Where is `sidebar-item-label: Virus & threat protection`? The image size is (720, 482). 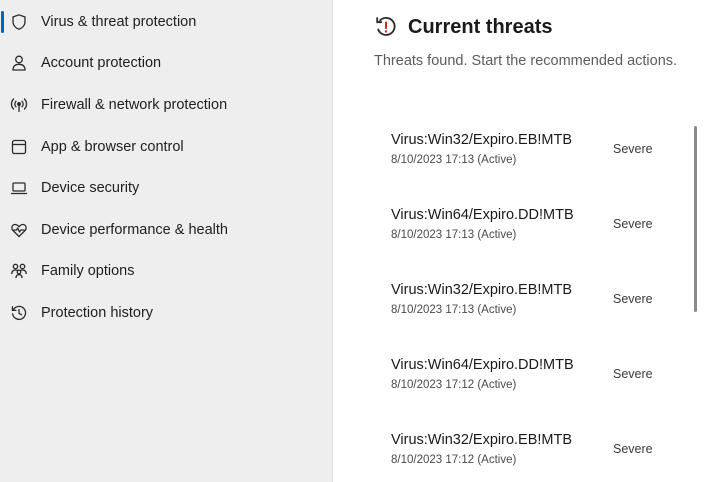
sidebar-item-label: Virus & threat protection is located at coordinates (119, 22).